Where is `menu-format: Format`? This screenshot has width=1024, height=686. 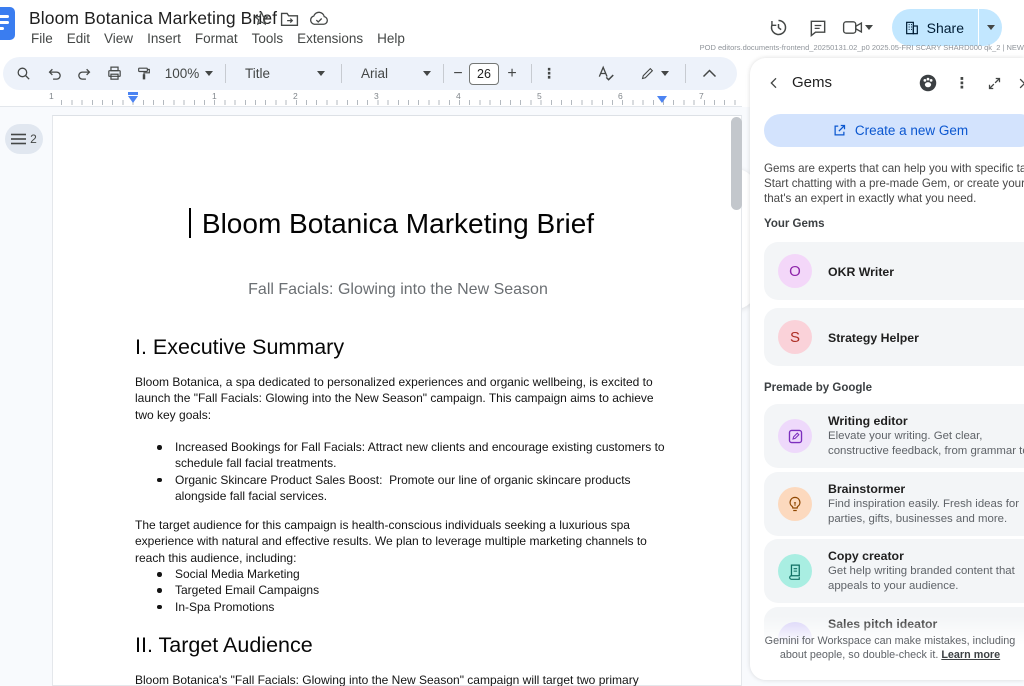 menu-format: Format is located at coordinates (216, 38).